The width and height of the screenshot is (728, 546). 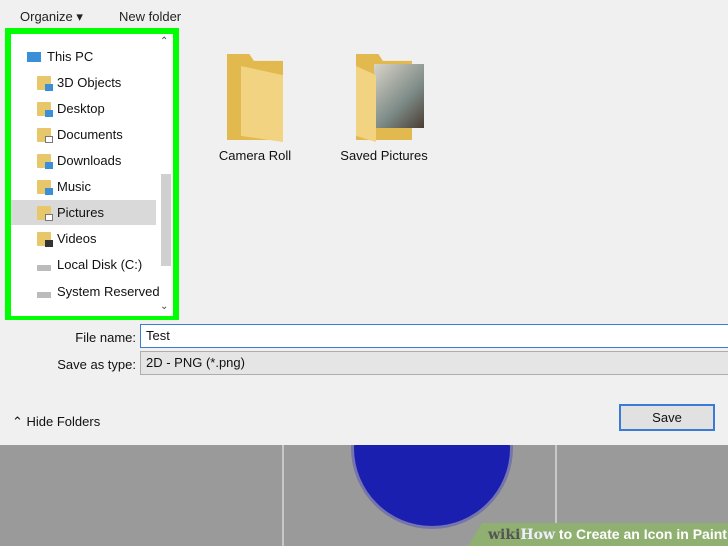 I want to click on folder-camera-roll: Camera Roll, so click(x=255, y=108).